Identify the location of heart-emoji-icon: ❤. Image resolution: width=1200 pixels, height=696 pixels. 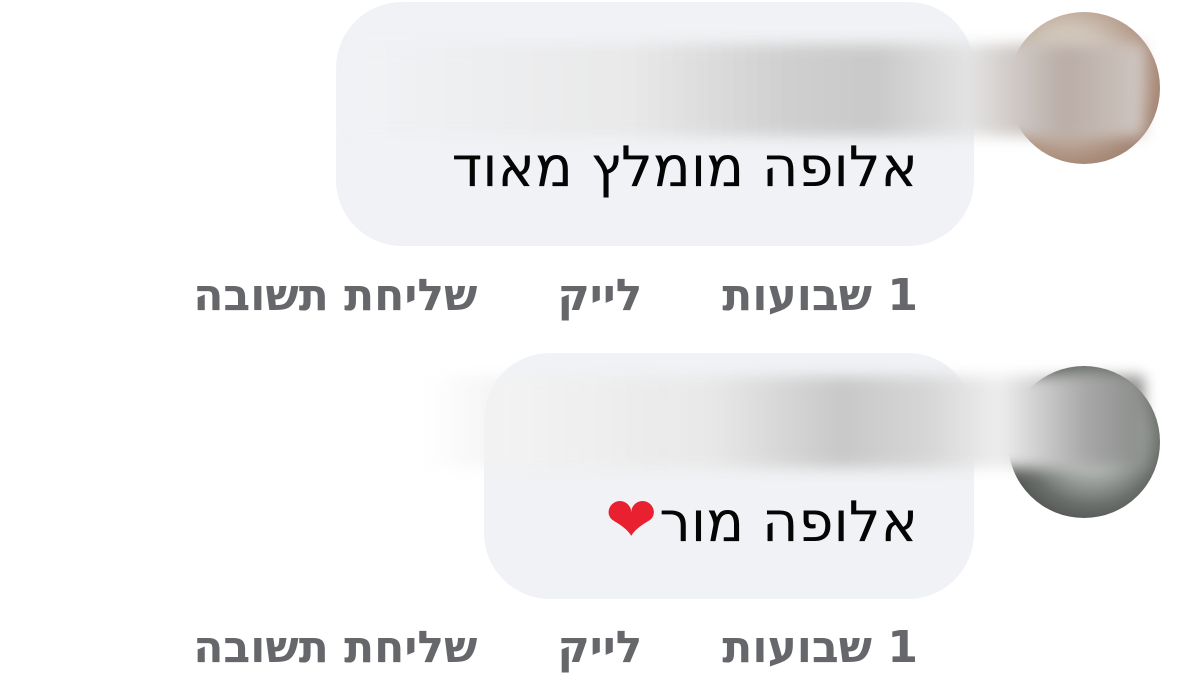
(631, 519).